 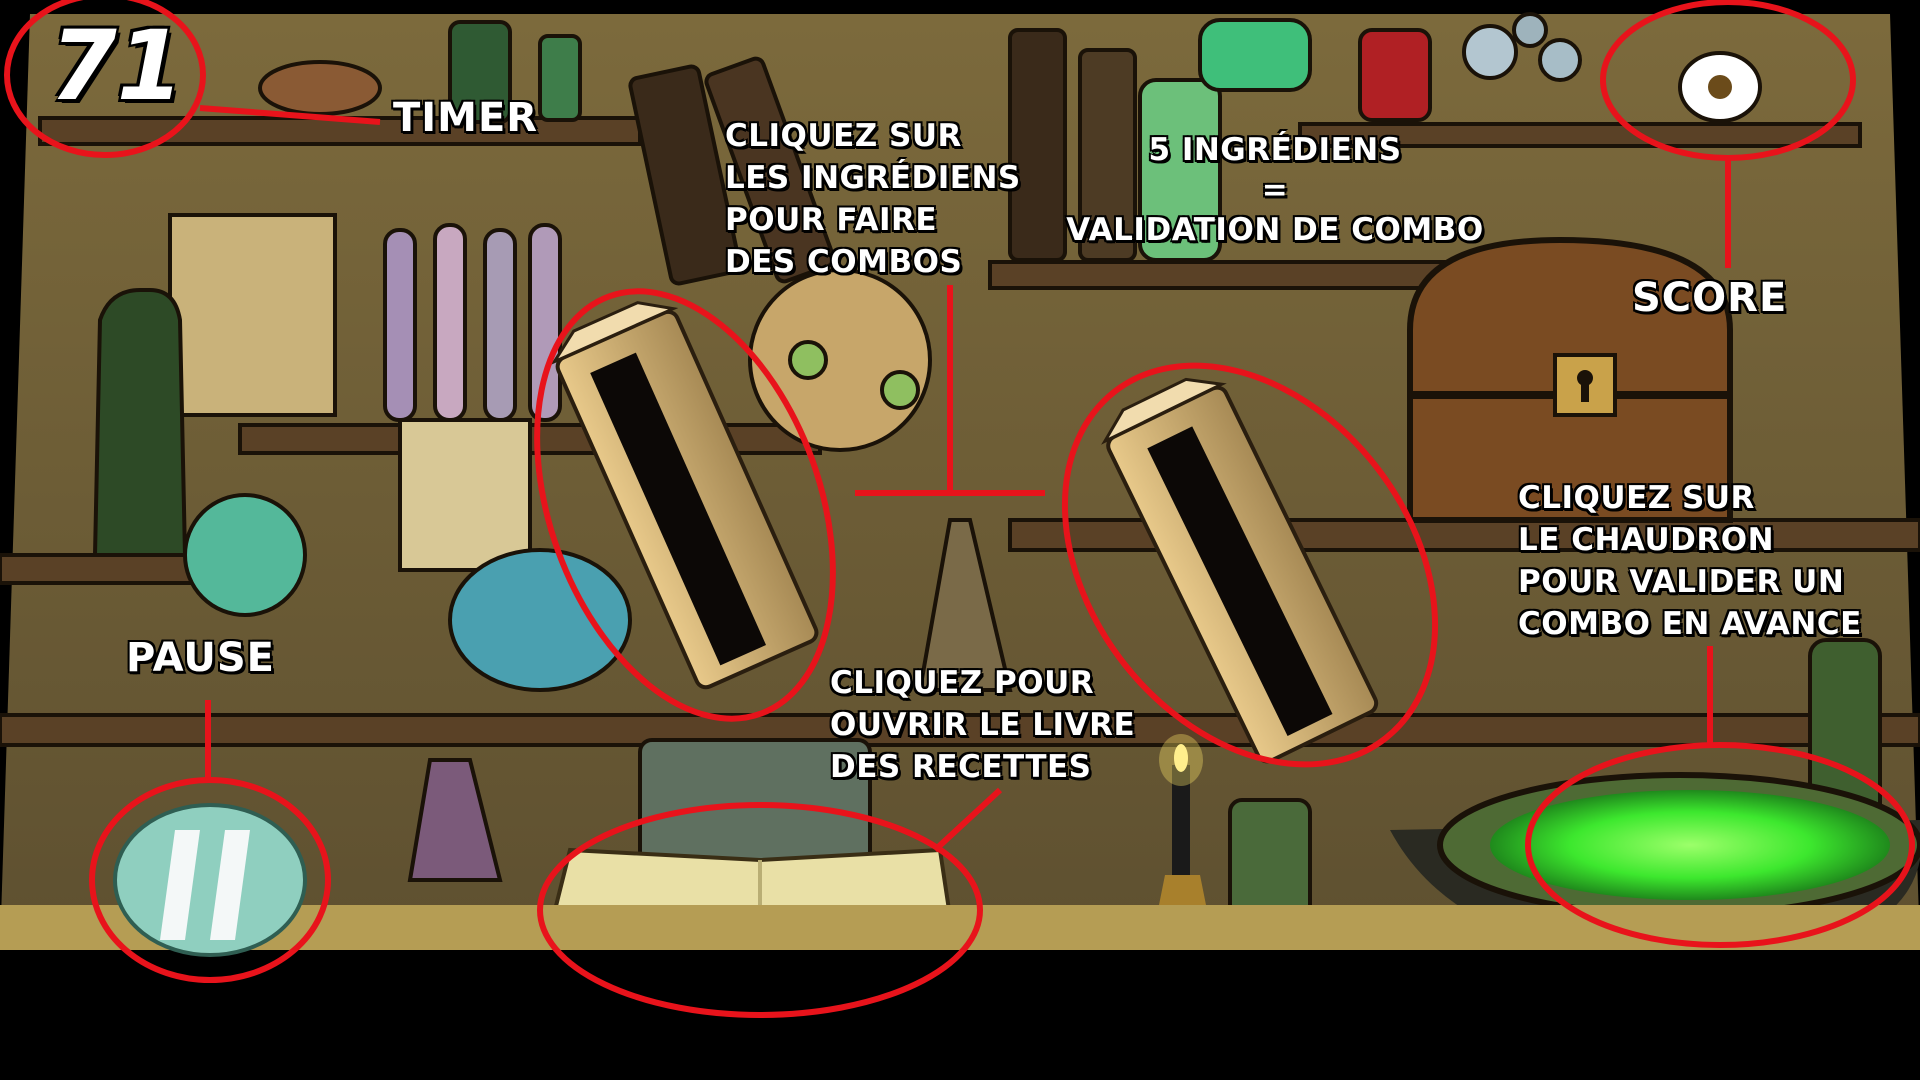 What do you see at coordinates (1710, 298) in the screenshot?
I see `score-label: SCORE` at bounding box center [1710, 298].